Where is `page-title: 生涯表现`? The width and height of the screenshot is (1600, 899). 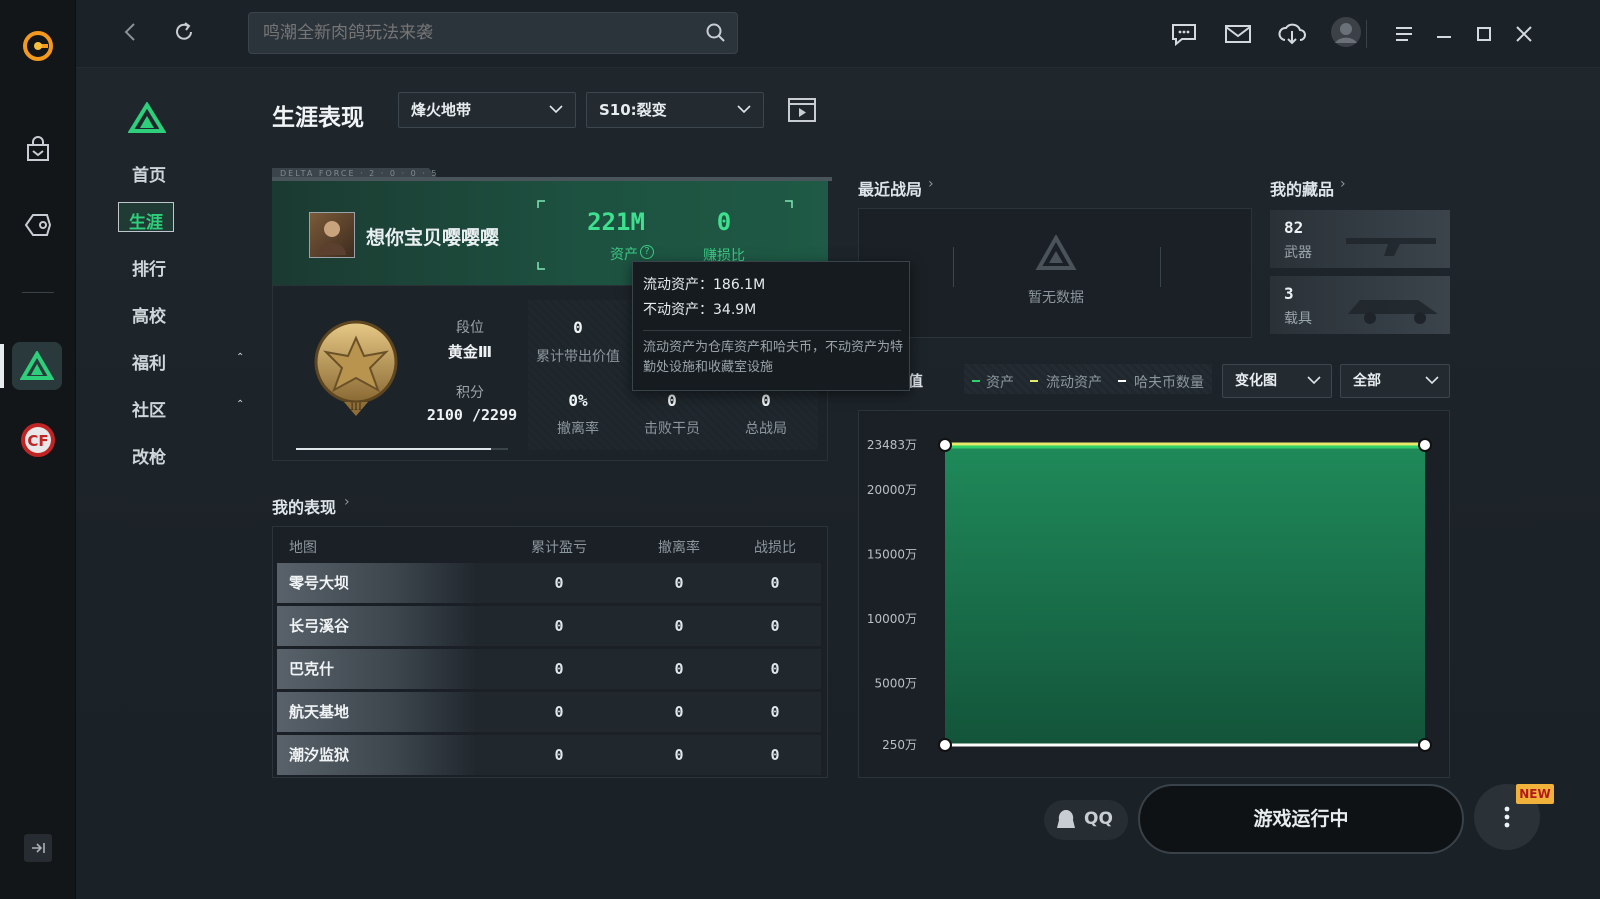
page-title: 生涯表现 is located at coordinates (318, 118).